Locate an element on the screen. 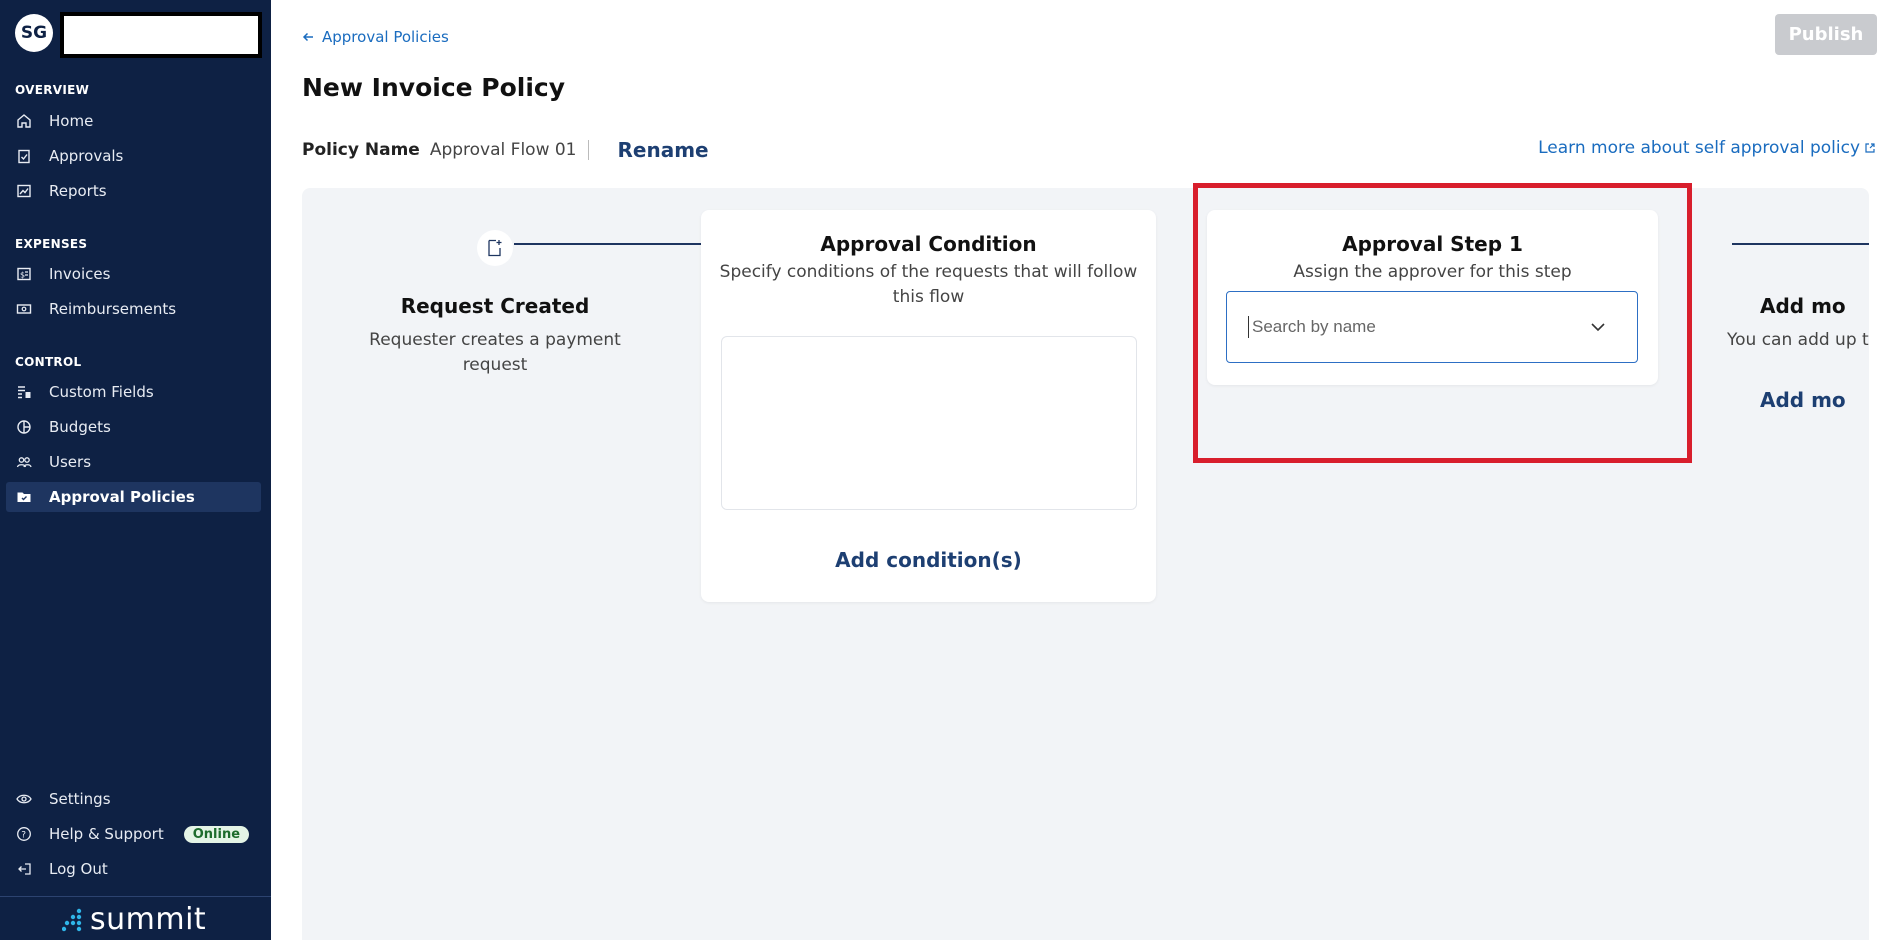  users-icon is located at coordinates (23, 462).